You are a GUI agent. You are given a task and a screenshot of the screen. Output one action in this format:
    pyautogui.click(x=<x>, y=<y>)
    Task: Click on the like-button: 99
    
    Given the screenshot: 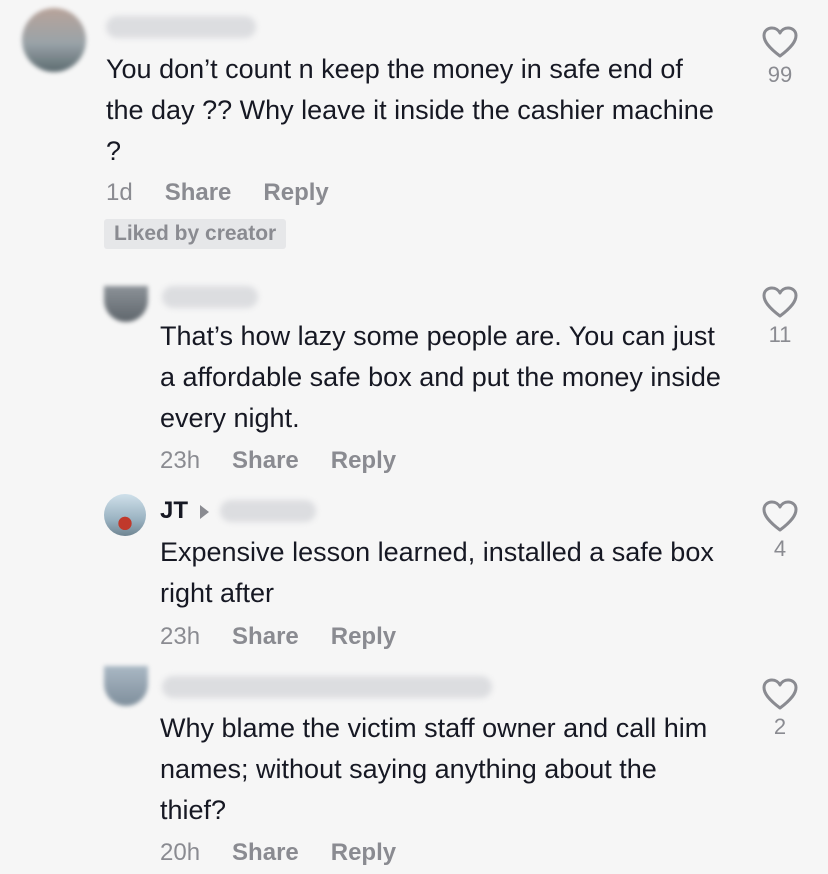 What is the action you would take?
    pyautogui.click(x=780, y=57)
    